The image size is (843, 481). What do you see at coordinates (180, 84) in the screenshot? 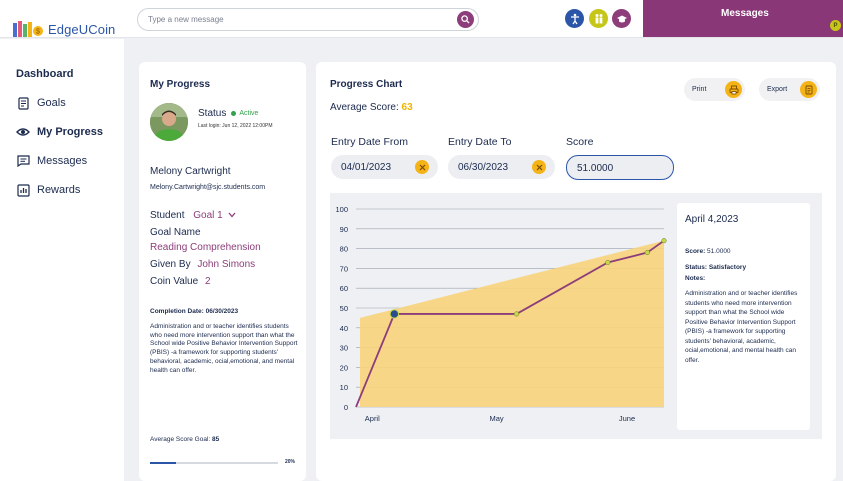
I see `my-progress-title: My Progress` at bounding box center [180, 84].